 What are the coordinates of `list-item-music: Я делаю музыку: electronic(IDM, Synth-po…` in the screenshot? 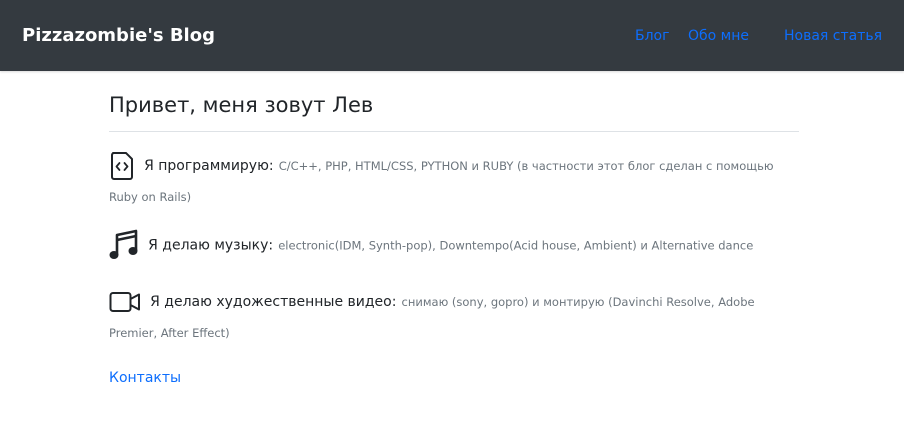 It's located at (454, 245).